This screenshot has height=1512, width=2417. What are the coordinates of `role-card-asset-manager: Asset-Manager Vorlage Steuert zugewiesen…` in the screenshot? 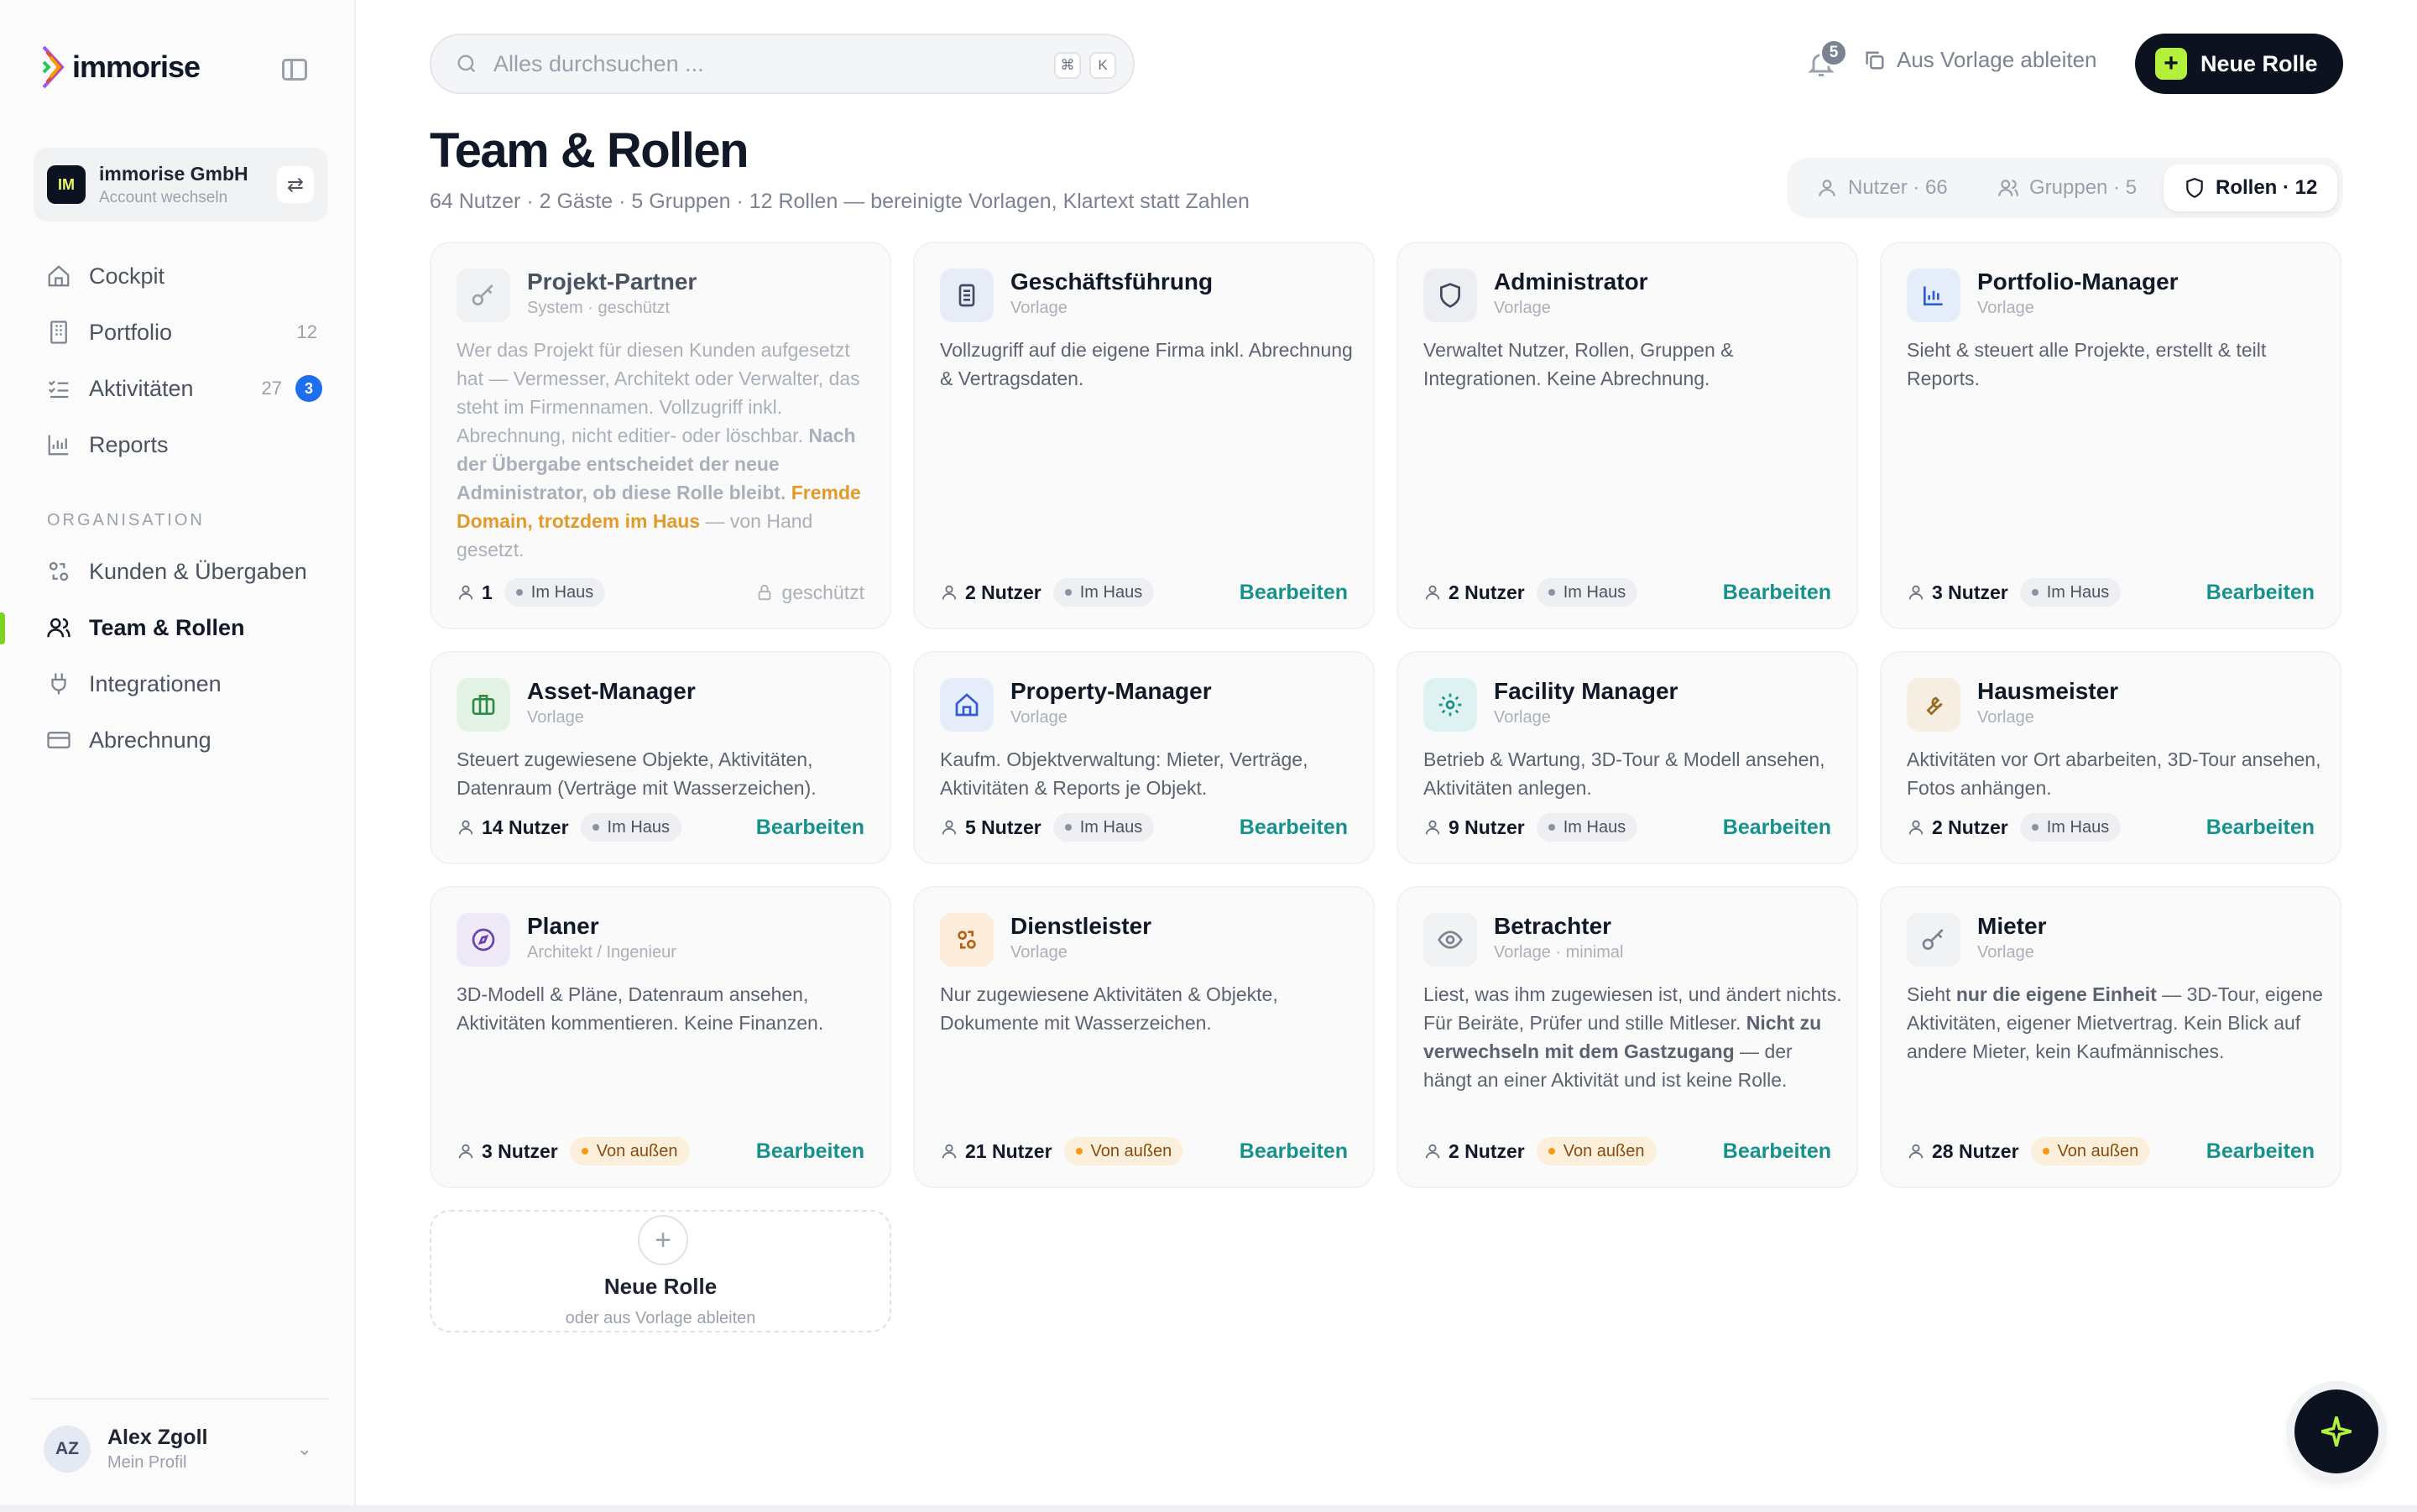 It's located at (660, 757).